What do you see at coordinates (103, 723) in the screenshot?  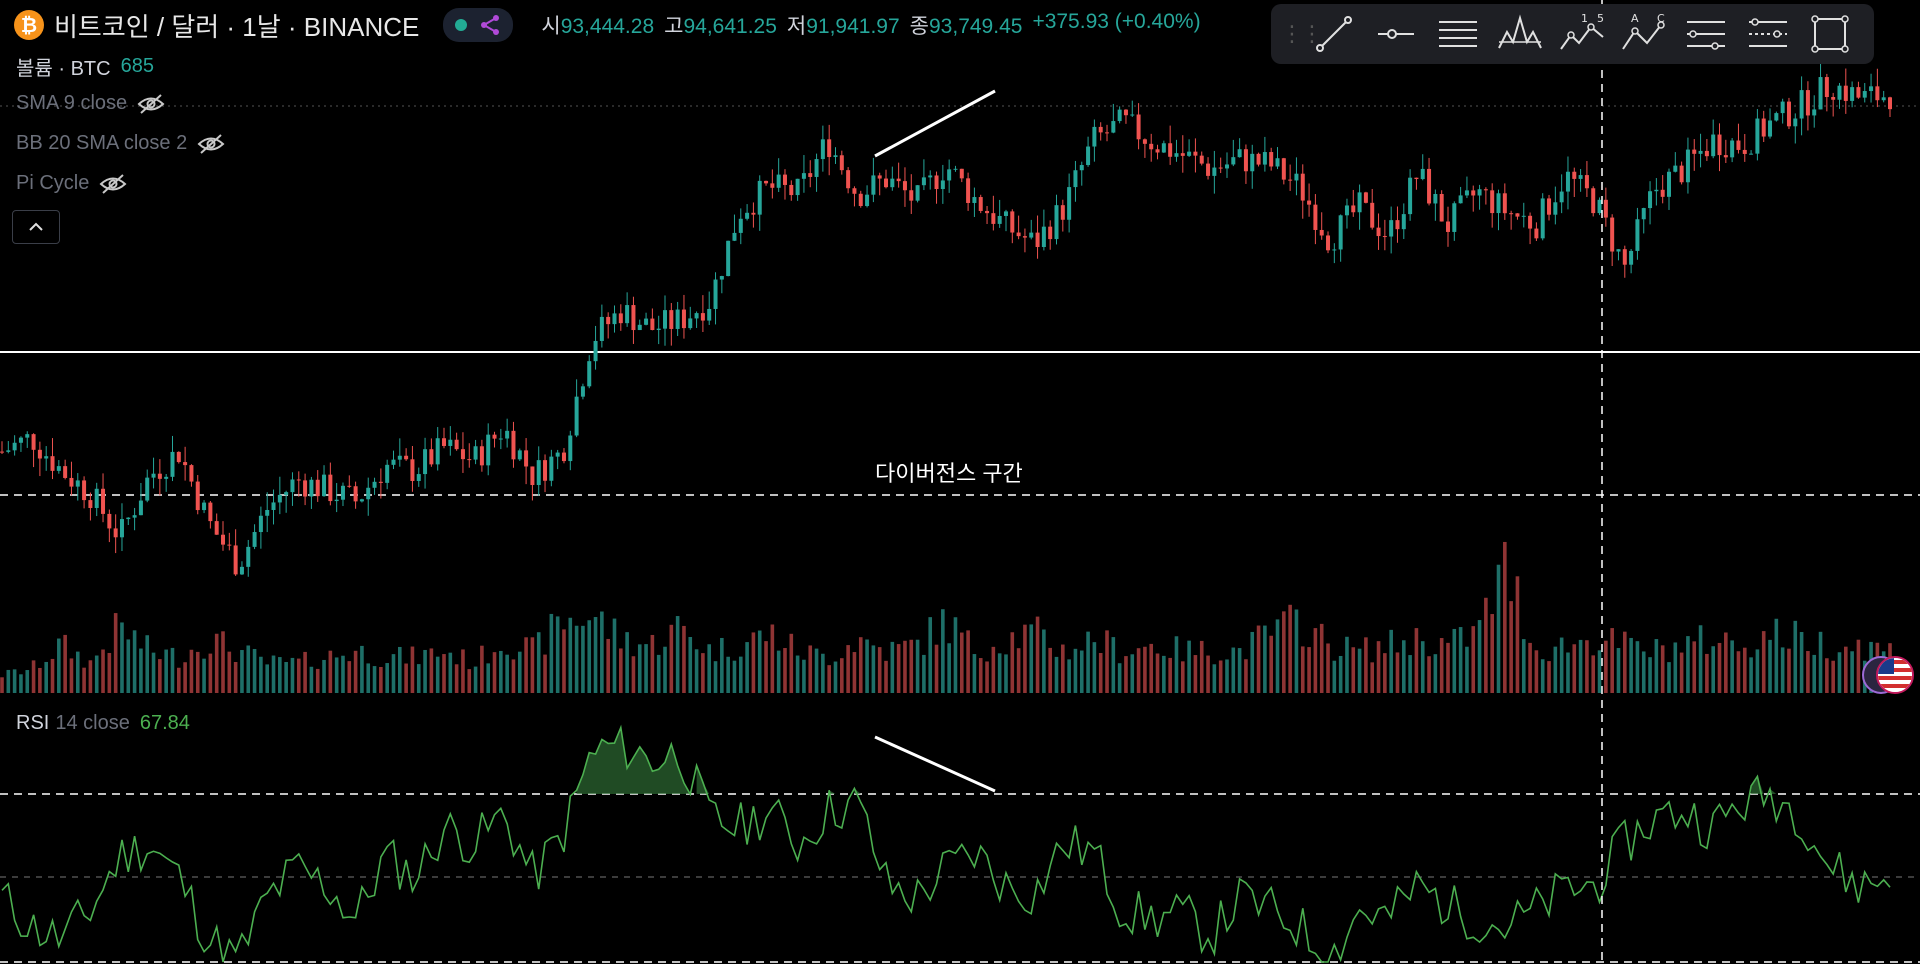 I see `rsi-legend: RSI 14 close 67.84` at bounding box center [103, 723].